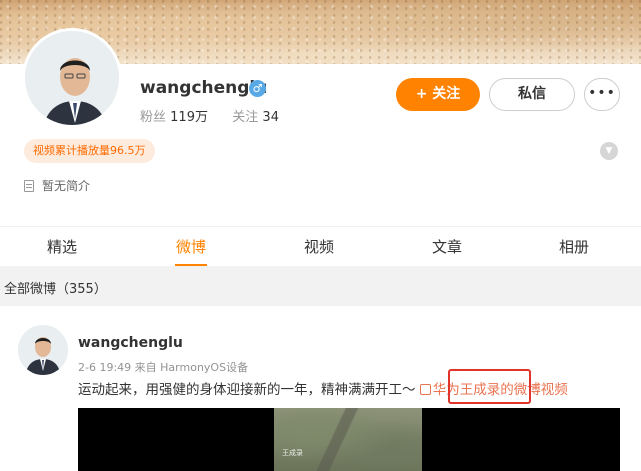 This screenshot has width=641, height=471. I want to click on tab-videos: 视频, so click(319, 247).